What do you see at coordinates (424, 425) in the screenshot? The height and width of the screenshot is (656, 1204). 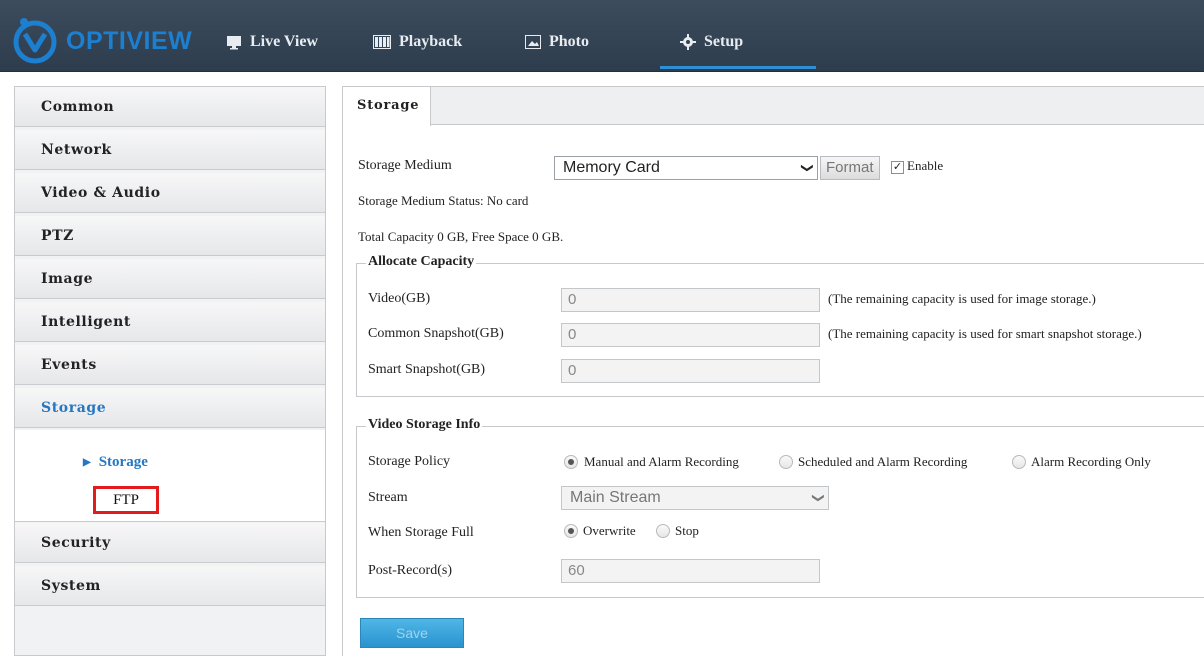 I see `video-storage-info-legend: Video Storage Info` at bounding box center [424, 425].